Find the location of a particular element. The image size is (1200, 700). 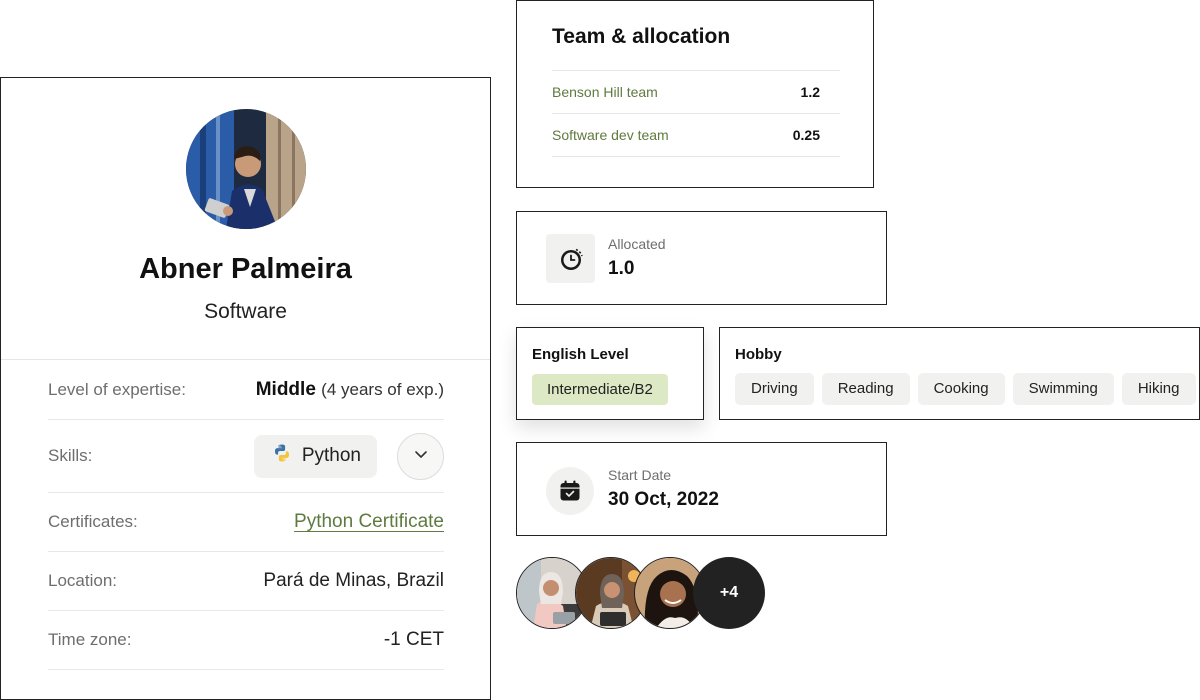

allocated-card: Allocated 1.0 is located at coordinates (701, 258).